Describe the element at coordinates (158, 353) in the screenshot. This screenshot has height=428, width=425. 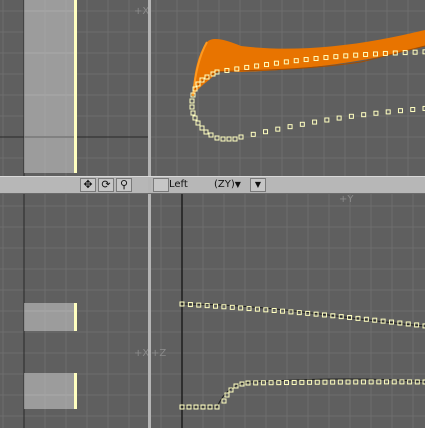
I see `axis-label-z: +Z` at that location.